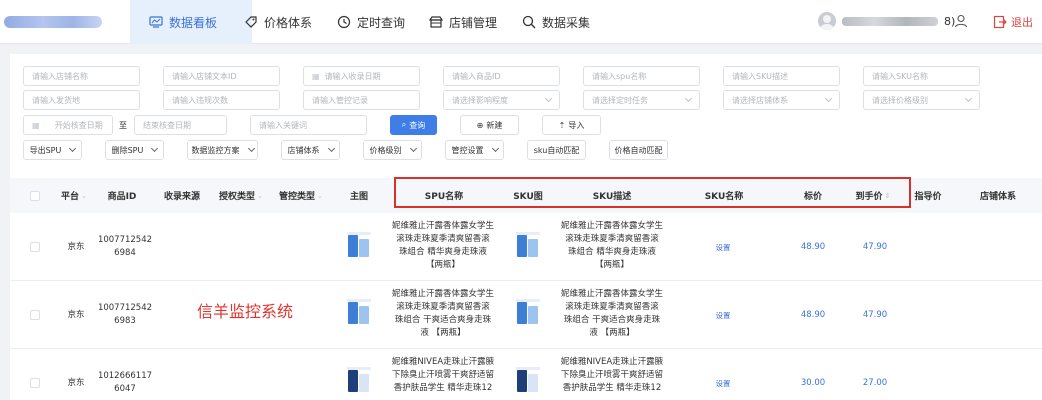 Image resolution: width=1042 pixels, height=400 pixels. I want to click on delete-spu-button: 删除SPU, so click(134, 150).